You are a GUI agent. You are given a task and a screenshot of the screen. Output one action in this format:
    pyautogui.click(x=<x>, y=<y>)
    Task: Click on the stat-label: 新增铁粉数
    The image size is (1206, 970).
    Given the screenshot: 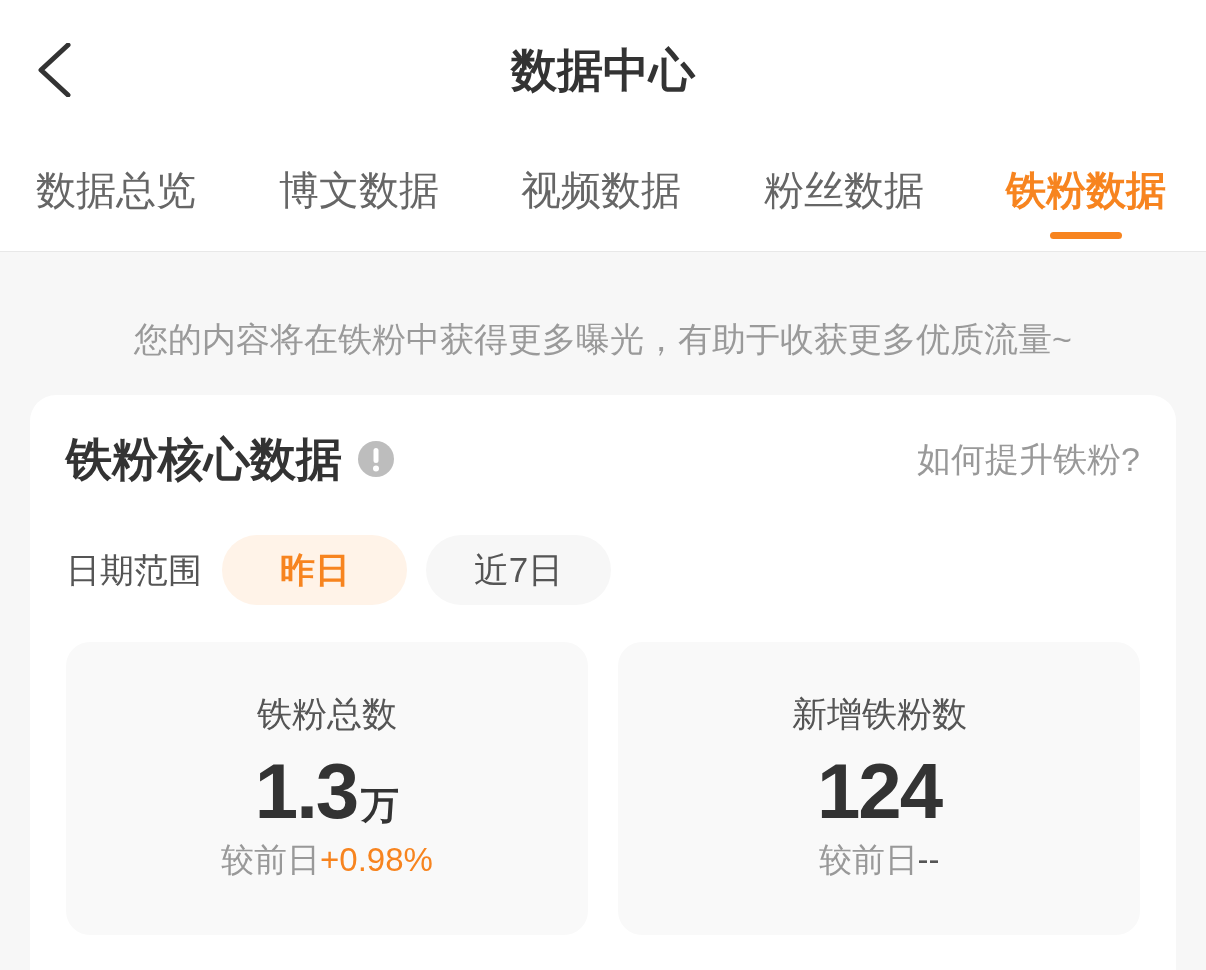 What is the action you would take?
    pyautogui.click(x=879, y=714)
    